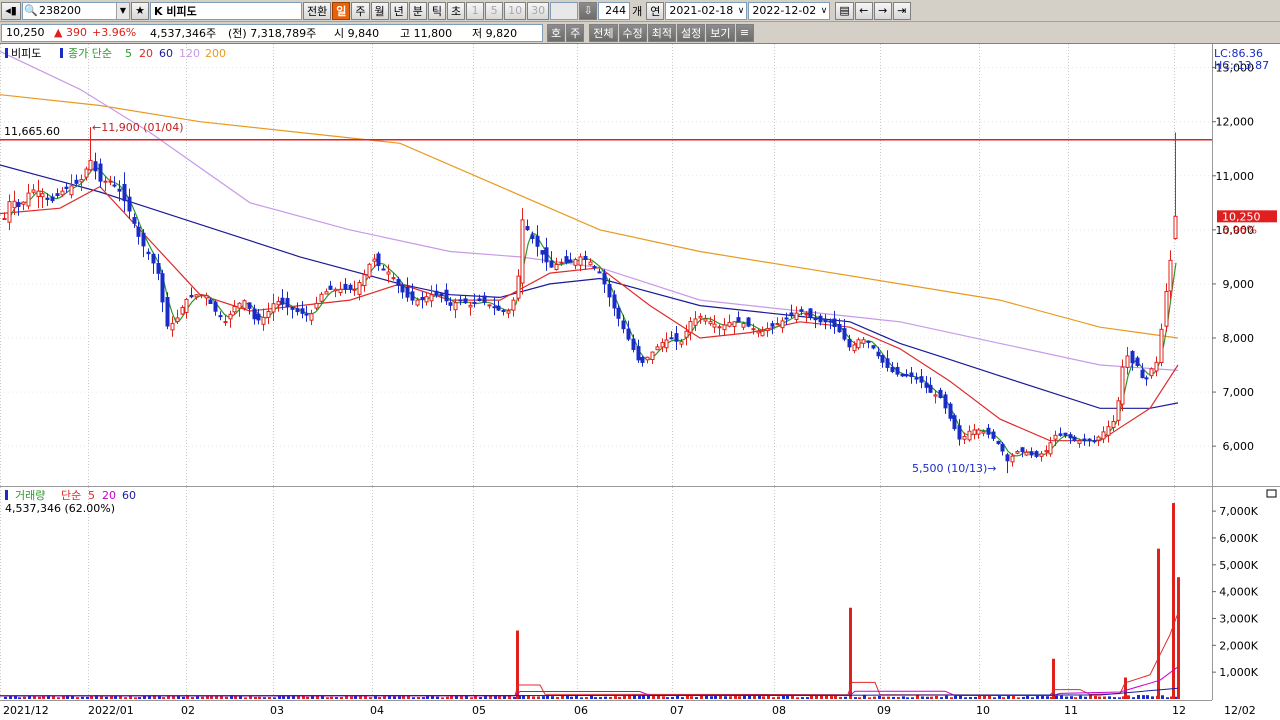  What do you see at coordinates (789, 10) in the screenshot?
I see `end-date-input: 2022-12-02 ∨` at bounding box center [789, 10].